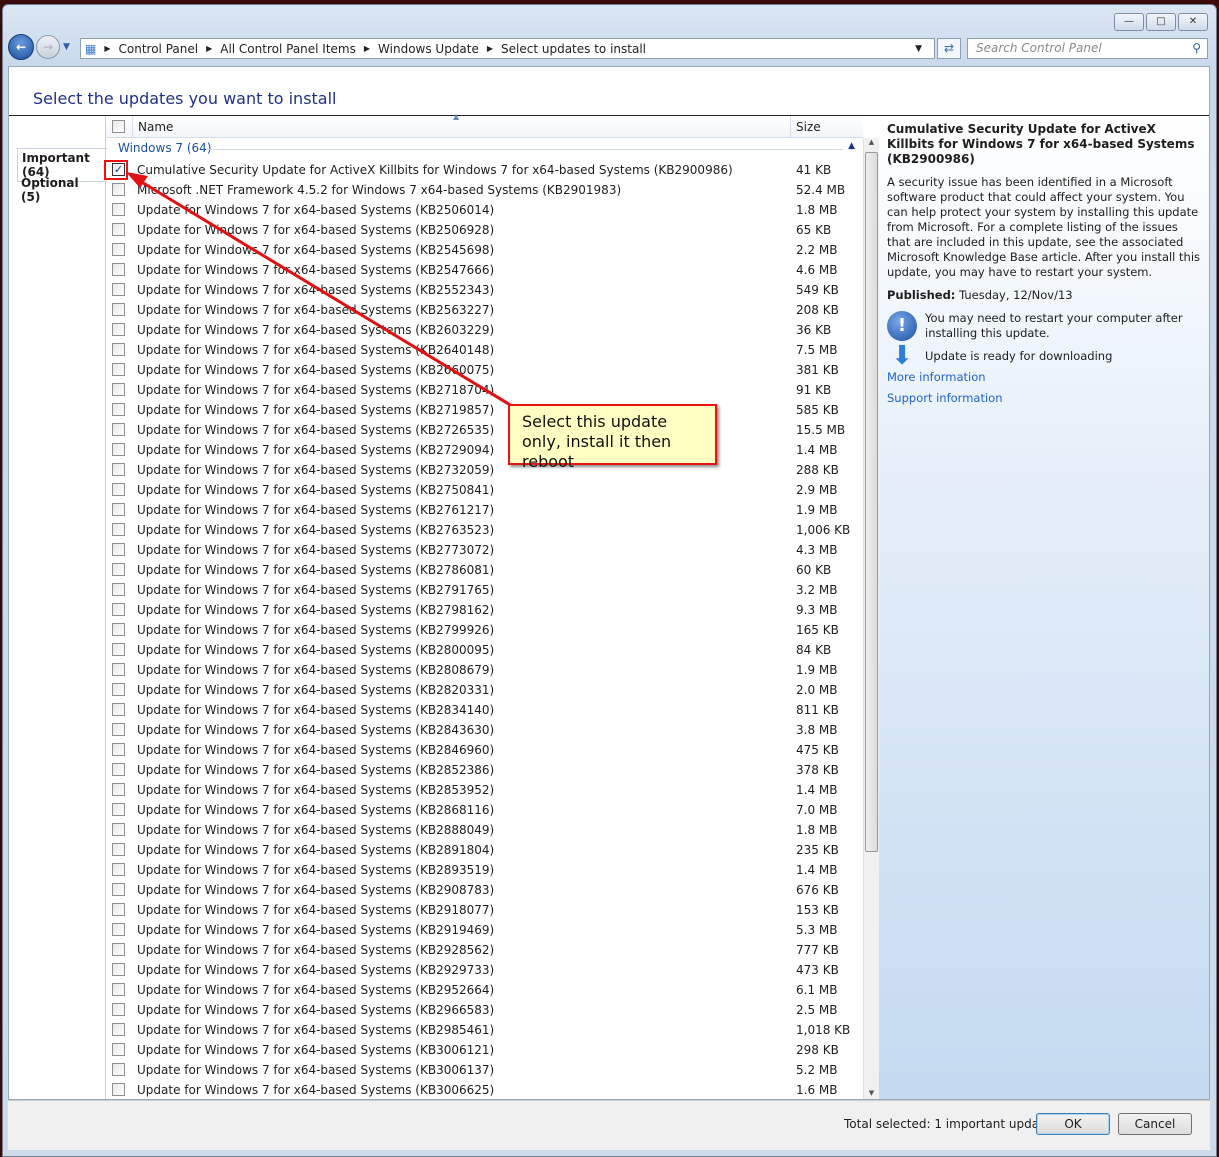 The width and height of the screenshot is (1219, 1157). Describe the element at coordinates (871, 142) in the screenshot. I see `scroll-up-arrow-icon: ▲` at that location.